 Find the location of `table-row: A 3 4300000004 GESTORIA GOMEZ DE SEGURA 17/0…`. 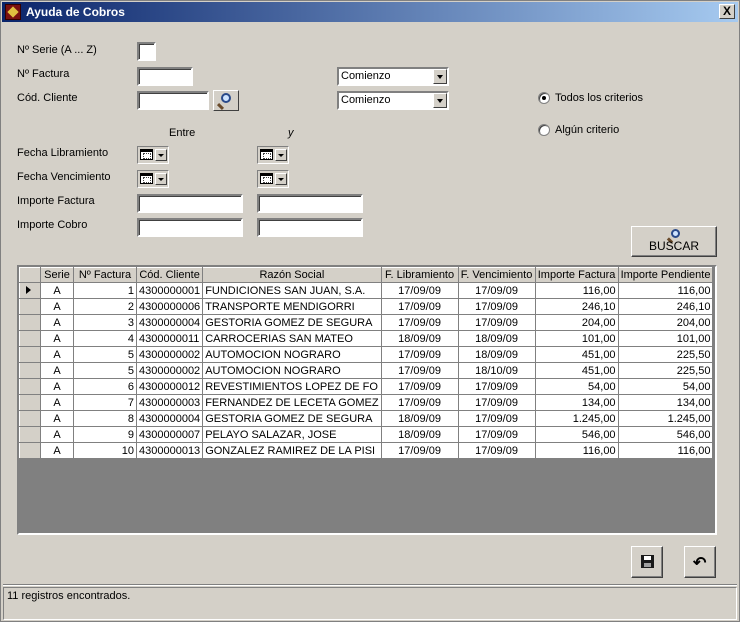

table-row: A 3 4300000004 GESTORIA GOMEZ DE SEGURA 17/0… is located at coordinates (366, 322).